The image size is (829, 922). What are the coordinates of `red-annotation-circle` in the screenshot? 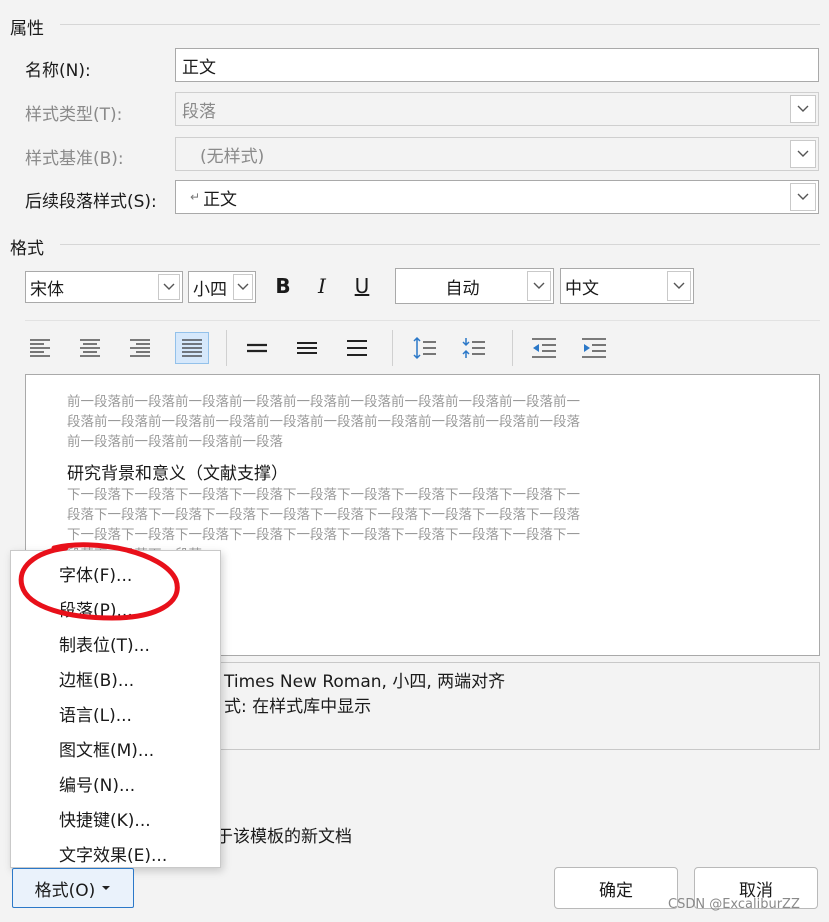 It's located at (99, 581).